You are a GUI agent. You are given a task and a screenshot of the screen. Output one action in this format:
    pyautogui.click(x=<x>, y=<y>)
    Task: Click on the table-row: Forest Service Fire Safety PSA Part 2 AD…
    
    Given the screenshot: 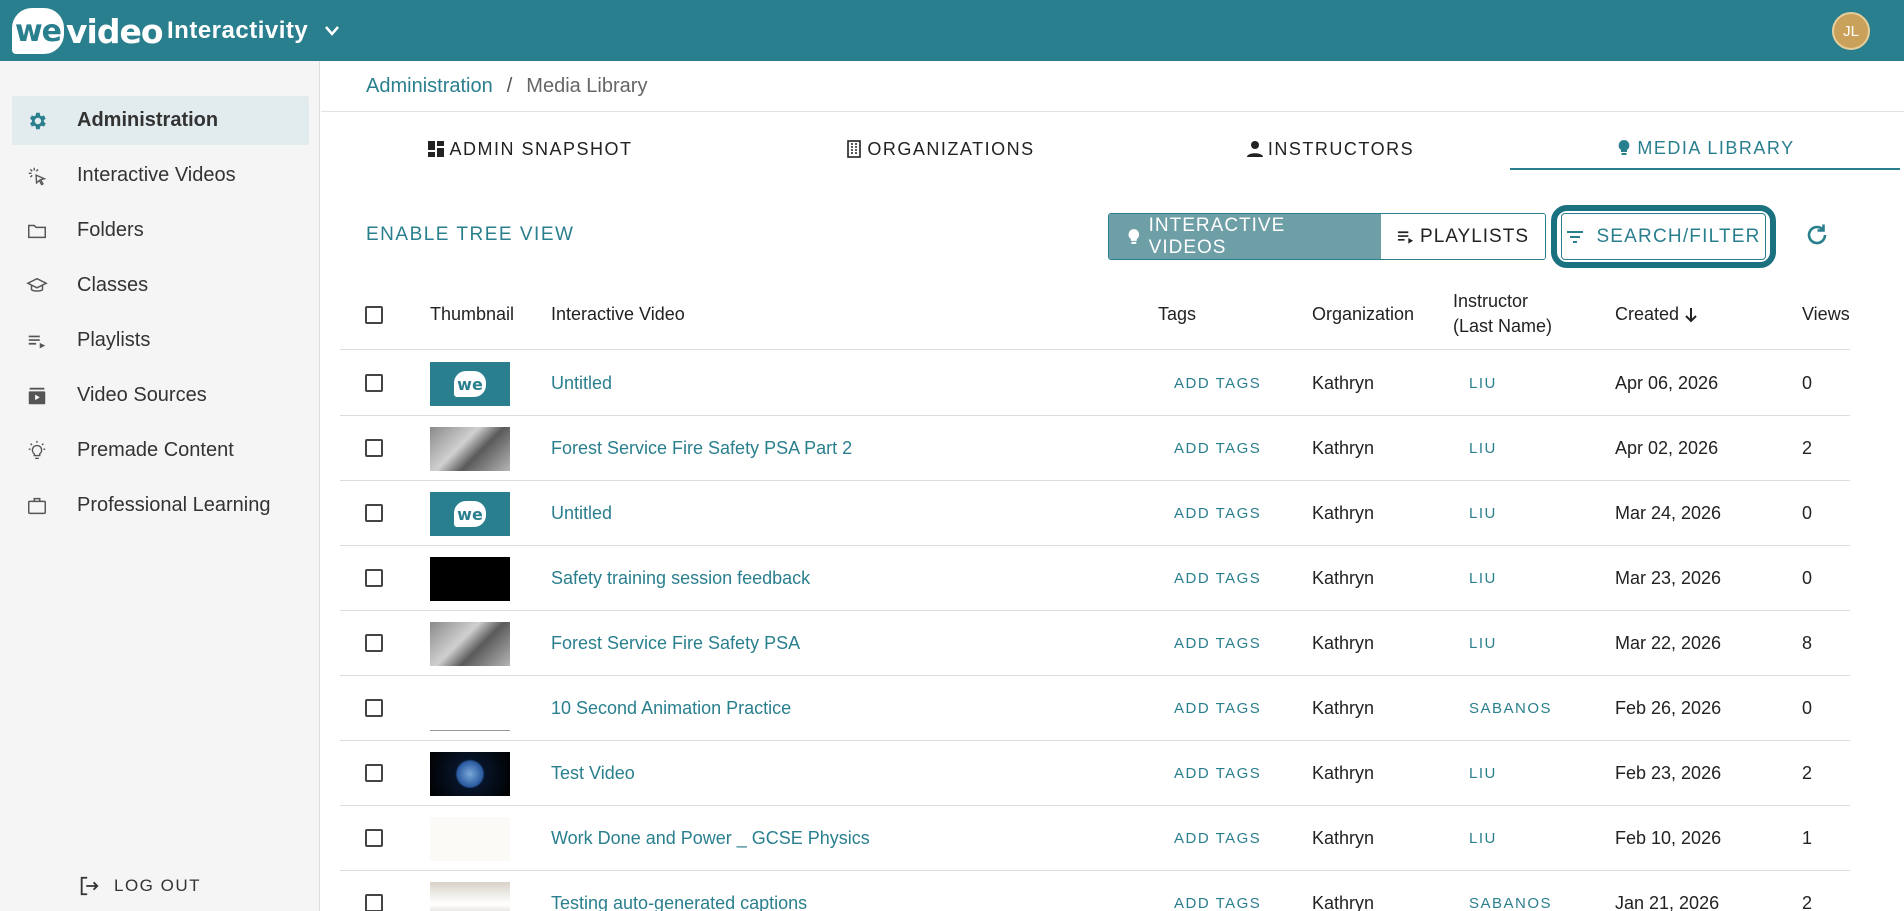 What is the action you would take?
    pyautogui.click(x=1095, y=448)
    